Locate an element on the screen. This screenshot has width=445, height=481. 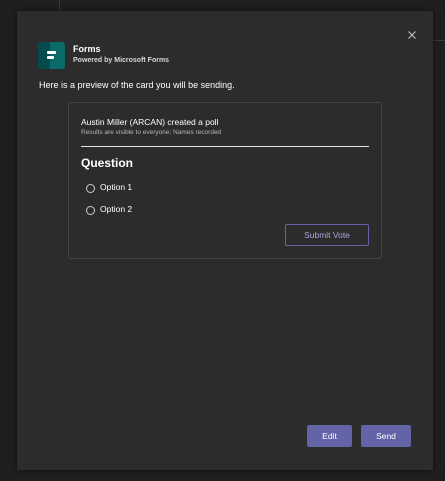
option-label: Option 1 is located at coordinates (116, 187).